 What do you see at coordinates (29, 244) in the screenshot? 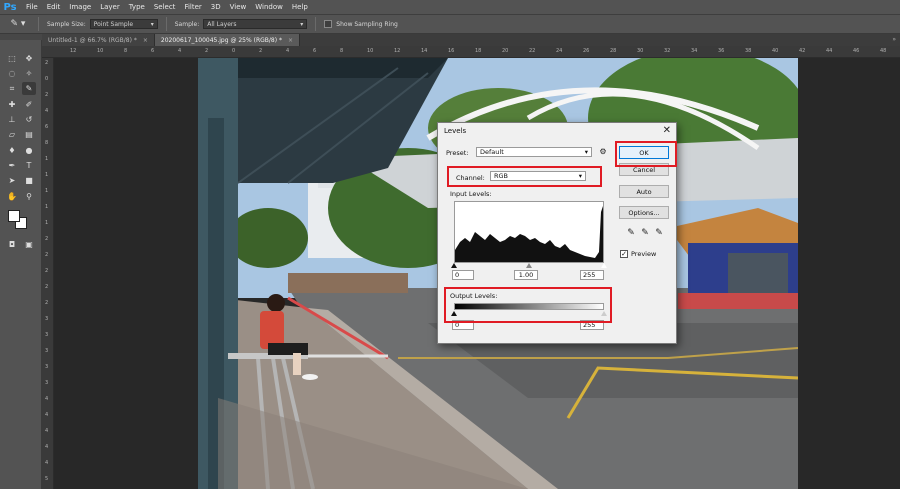
I see `screen-mode-icon: ▣` at bounding box center [29, 244].